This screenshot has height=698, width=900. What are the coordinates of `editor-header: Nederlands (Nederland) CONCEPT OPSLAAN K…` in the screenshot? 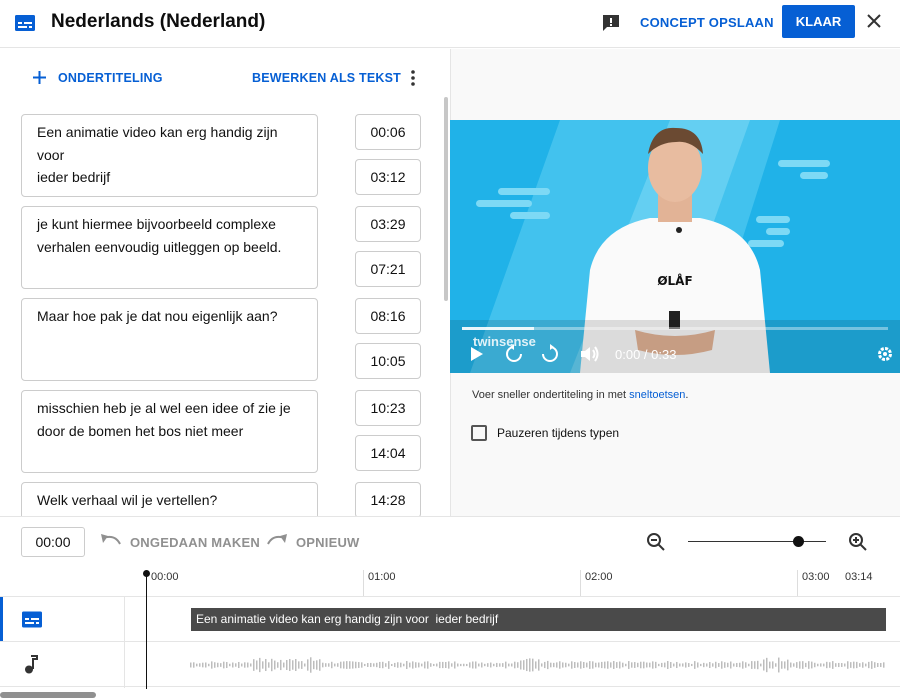 It's located at (450, 24).